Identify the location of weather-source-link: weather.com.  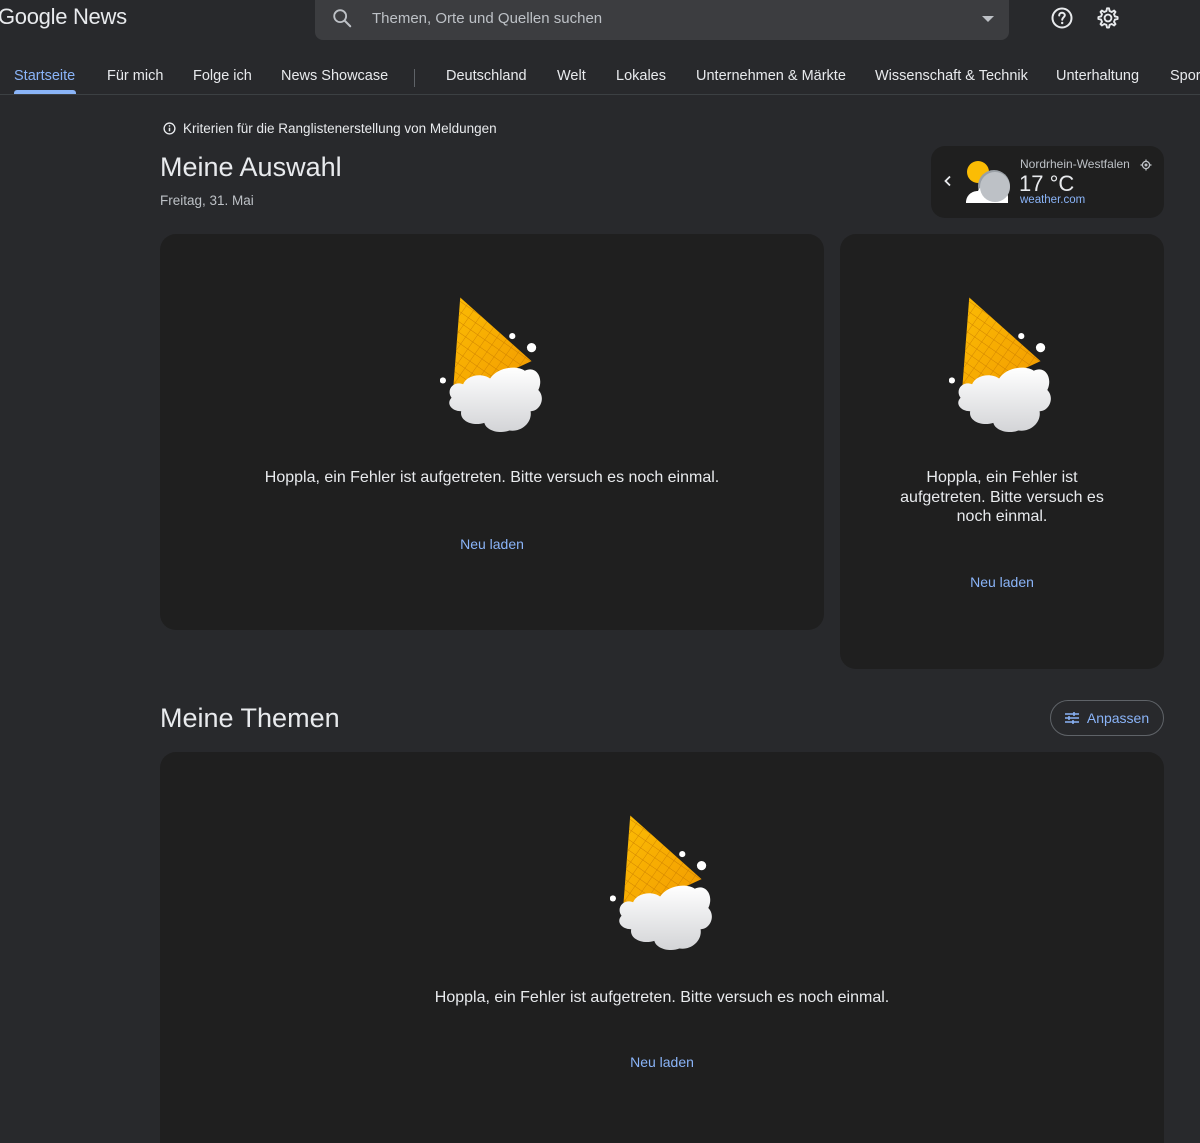
(1052, 200).